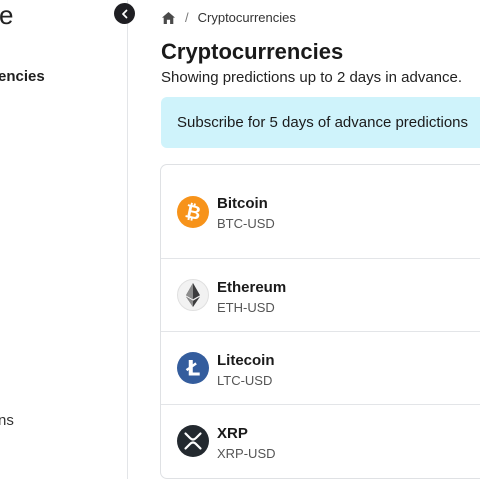 This screenshot has height=479, width=480. Describe the element at coordinates (252, 51) in the screenshot. I see `page-title: Cryptocurrencies` at that location.